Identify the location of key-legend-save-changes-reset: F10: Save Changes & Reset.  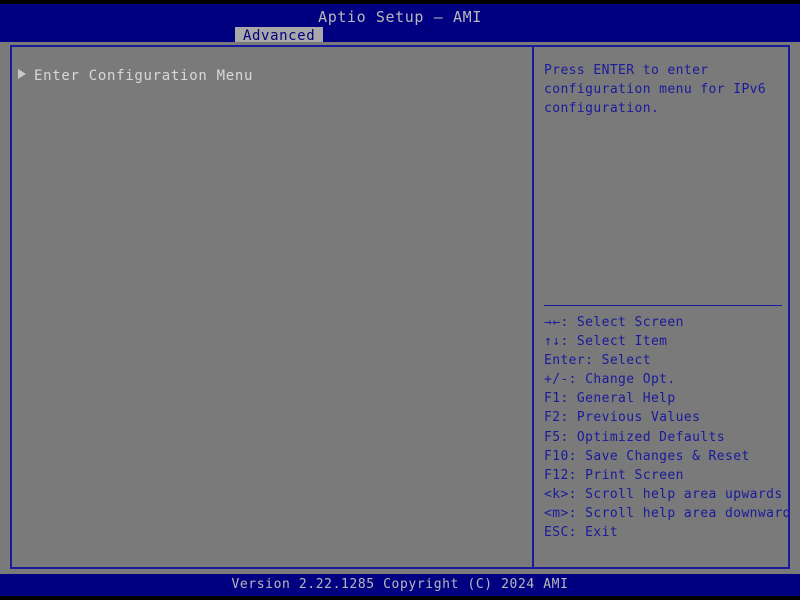
(647, 456).